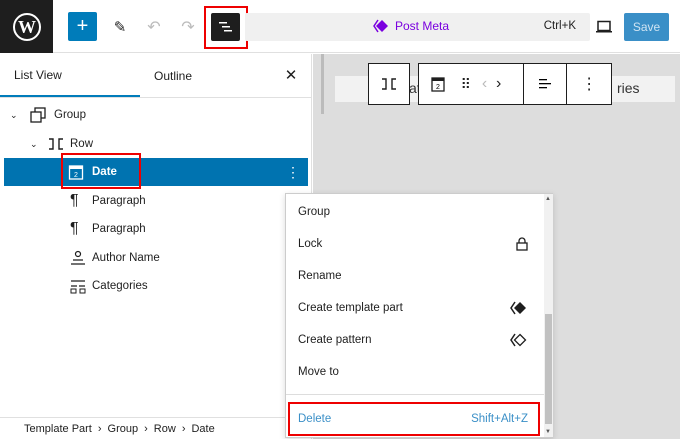  What do you see at coordinates (156, 115) in the screenshot?
I see `list-item-group: ⌄ Group` at bounding box center [156, 115].